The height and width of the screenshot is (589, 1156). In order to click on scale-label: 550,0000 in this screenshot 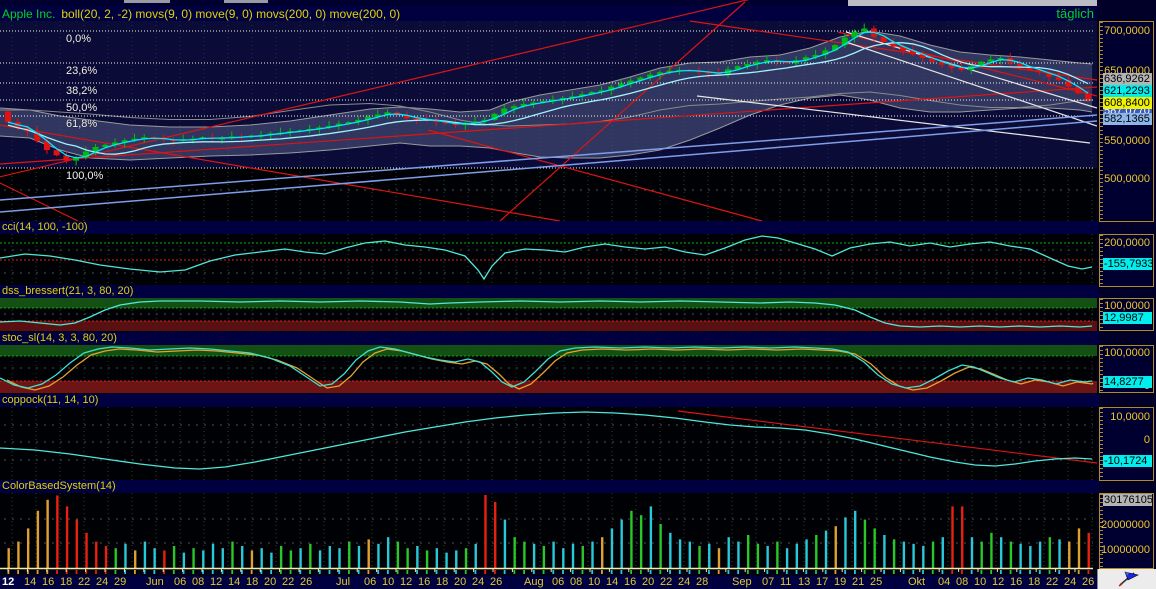, I will do `click(1127, 141)`.